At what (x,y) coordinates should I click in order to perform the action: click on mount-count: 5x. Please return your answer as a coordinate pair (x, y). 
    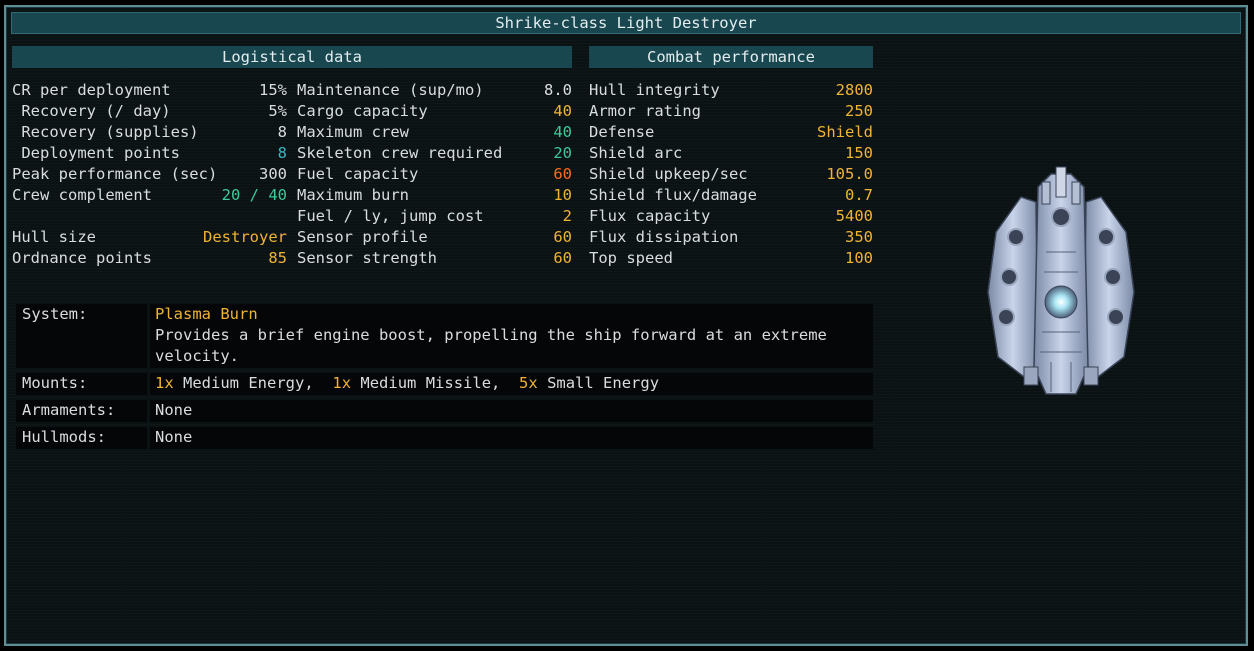
    Looking at the image, I should click on (528, 383).